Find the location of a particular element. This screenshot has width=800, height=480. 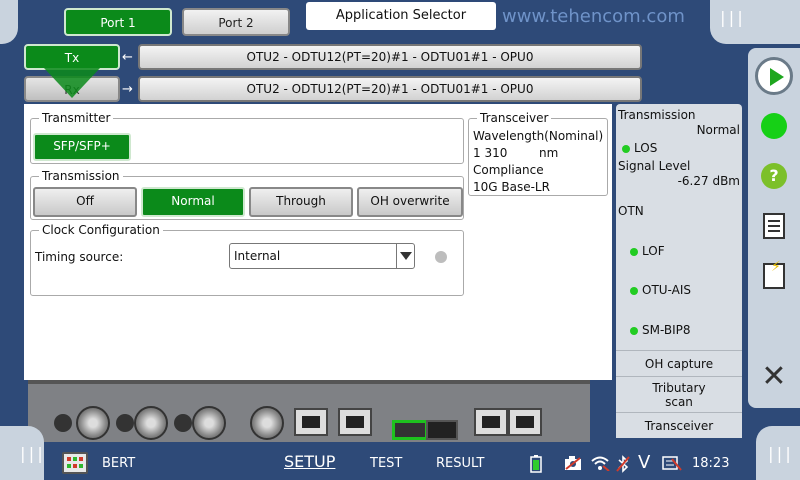

tributary-scan-label-line1: Tributary is located at coordinates (679, 388).